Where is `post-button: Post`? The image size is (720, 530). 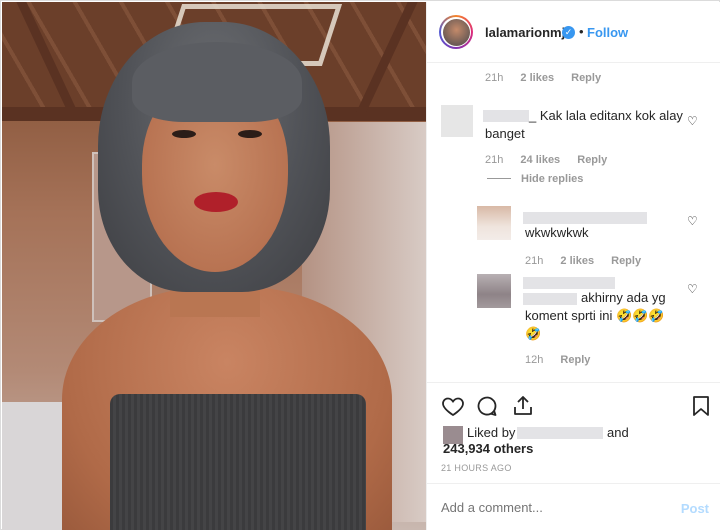
post-button: Post is located at coordinates (695, 508).